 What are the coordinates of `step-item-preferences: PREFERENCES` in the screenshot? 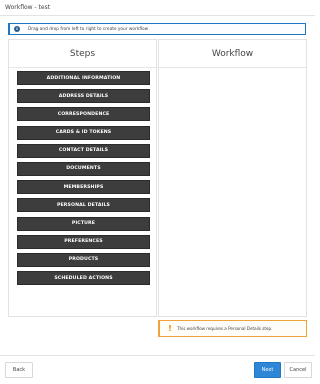 It's located at (83, 241).